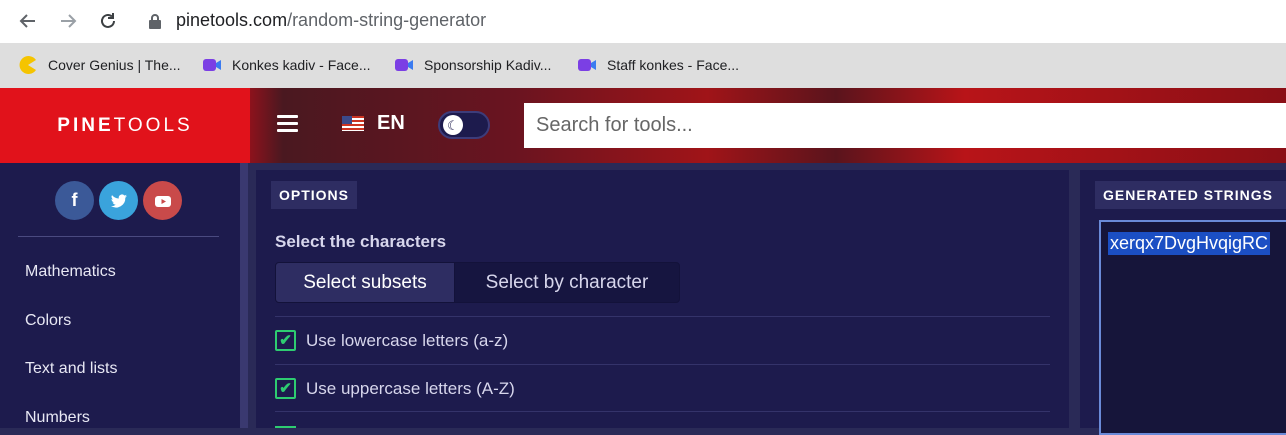 Image resolution: width=1286 pixels, height=435 pixels. I want to click on dark-mode-toggle: ☾, so click(464, 125).